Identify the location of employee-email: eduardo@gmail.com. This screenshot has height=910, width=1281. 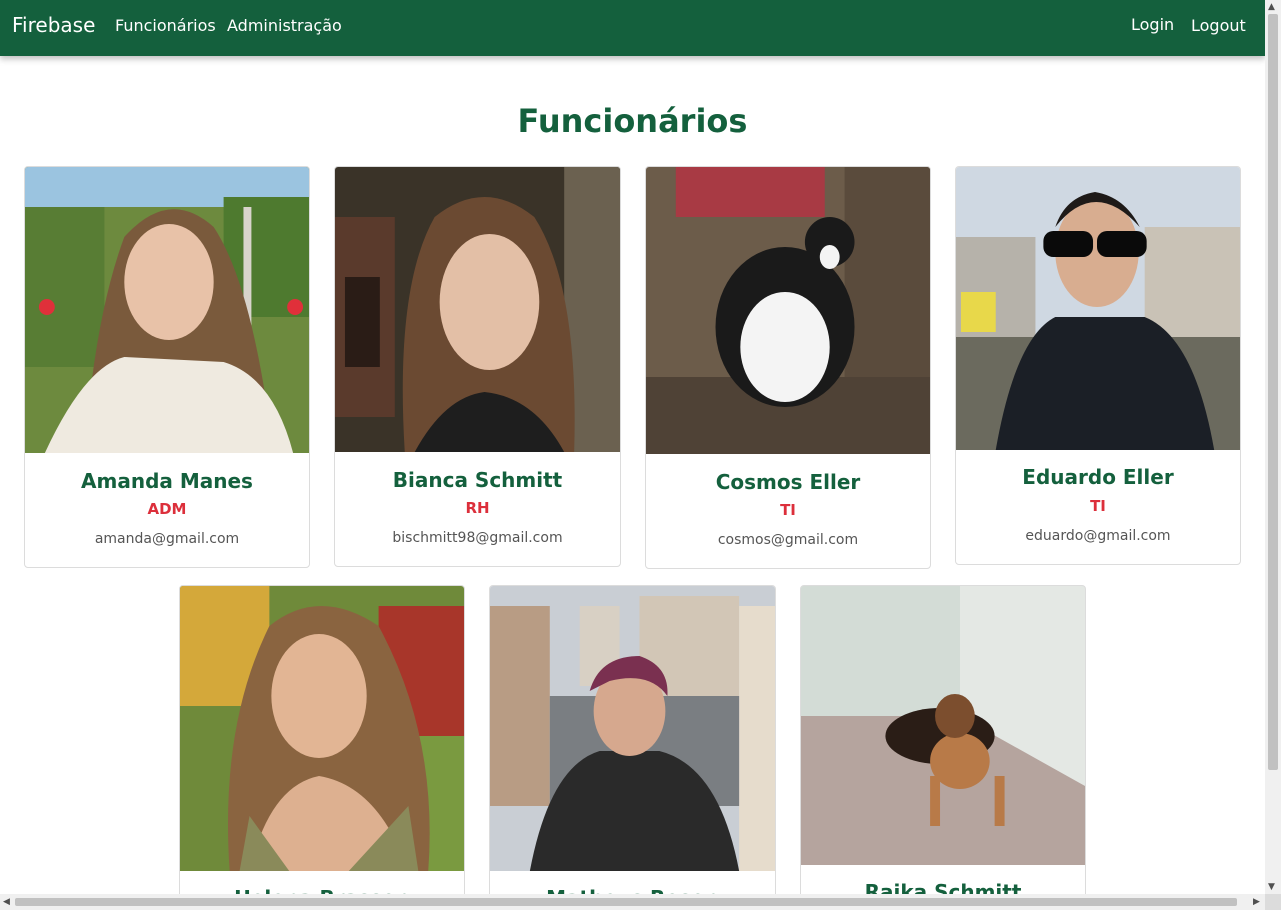
(1098, 536).